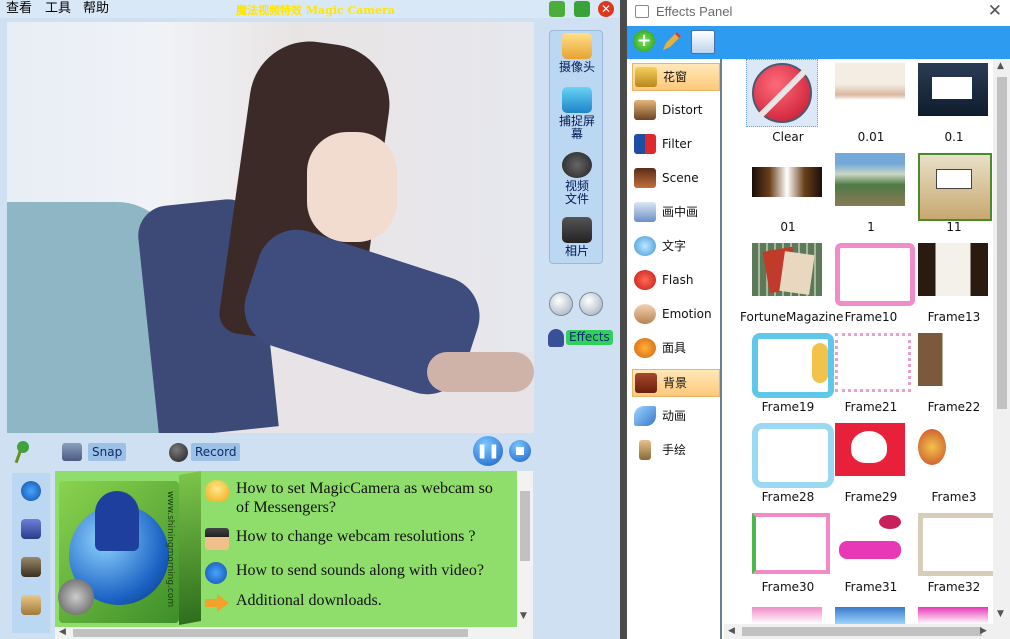 Image resolution: width=1010 pixels, height=639 pixels. What do you see at coordinates (525, 549) in the screenshot?
I see `help-vertical-scrollbar: ▼` at bounding box center [525, 549].